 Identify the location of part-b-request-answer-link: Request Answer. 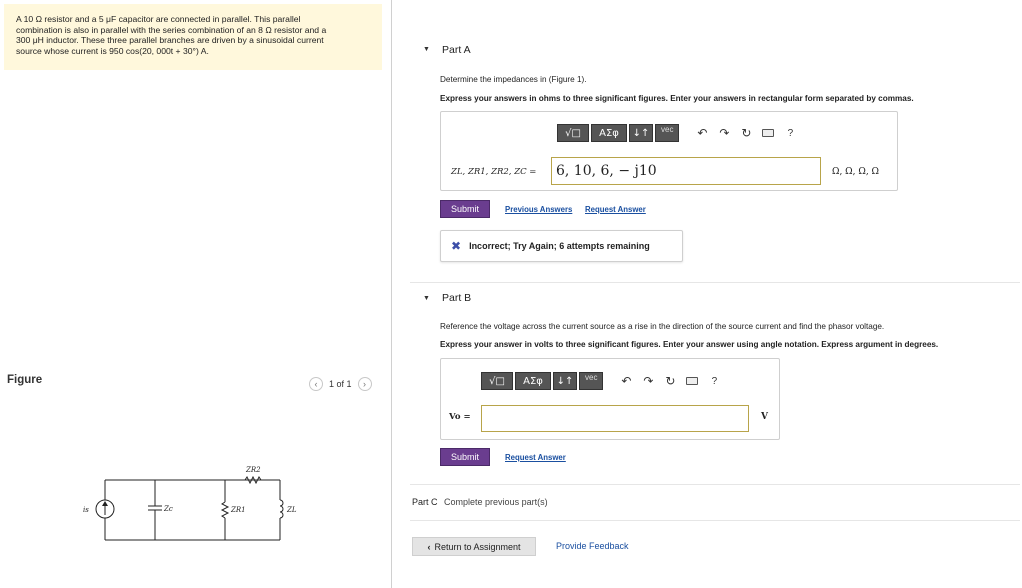
(535, 457).